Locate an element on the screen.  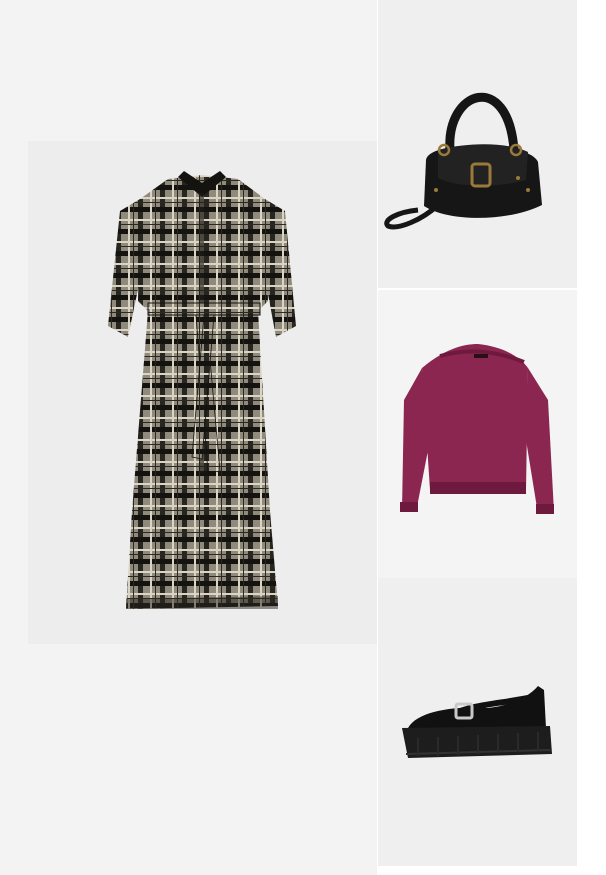
sweater-product-tile is located at coordinates (477, 434).